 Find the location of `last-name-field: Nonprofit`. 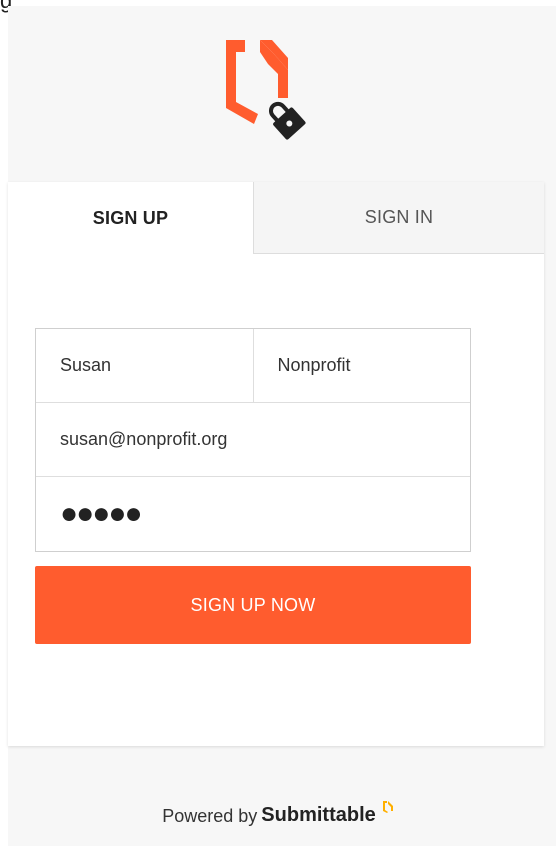

last-name-field: Nonprofit is located at coordinates (361, 365).